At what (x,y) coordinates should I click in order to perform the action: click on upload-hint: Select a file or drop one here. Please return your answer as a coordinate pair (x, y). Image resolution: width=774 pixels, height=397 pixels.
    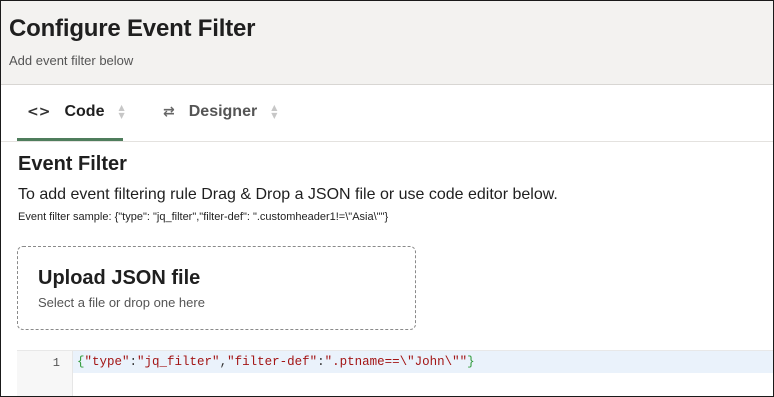
    Looking at the image, I should click on (121, 302).